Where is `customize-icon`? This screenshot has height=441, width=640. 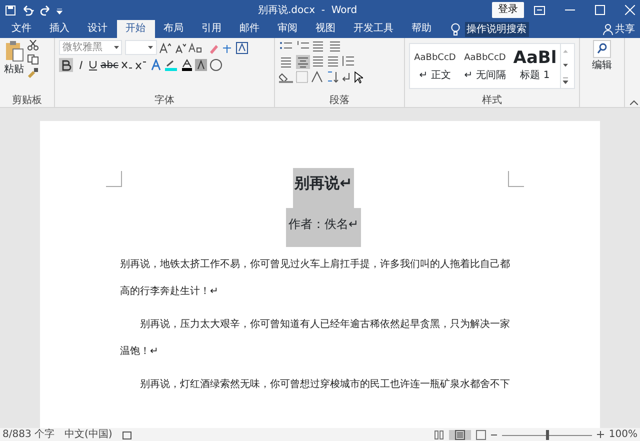
customize-icon is located at coordinates (59, 10).